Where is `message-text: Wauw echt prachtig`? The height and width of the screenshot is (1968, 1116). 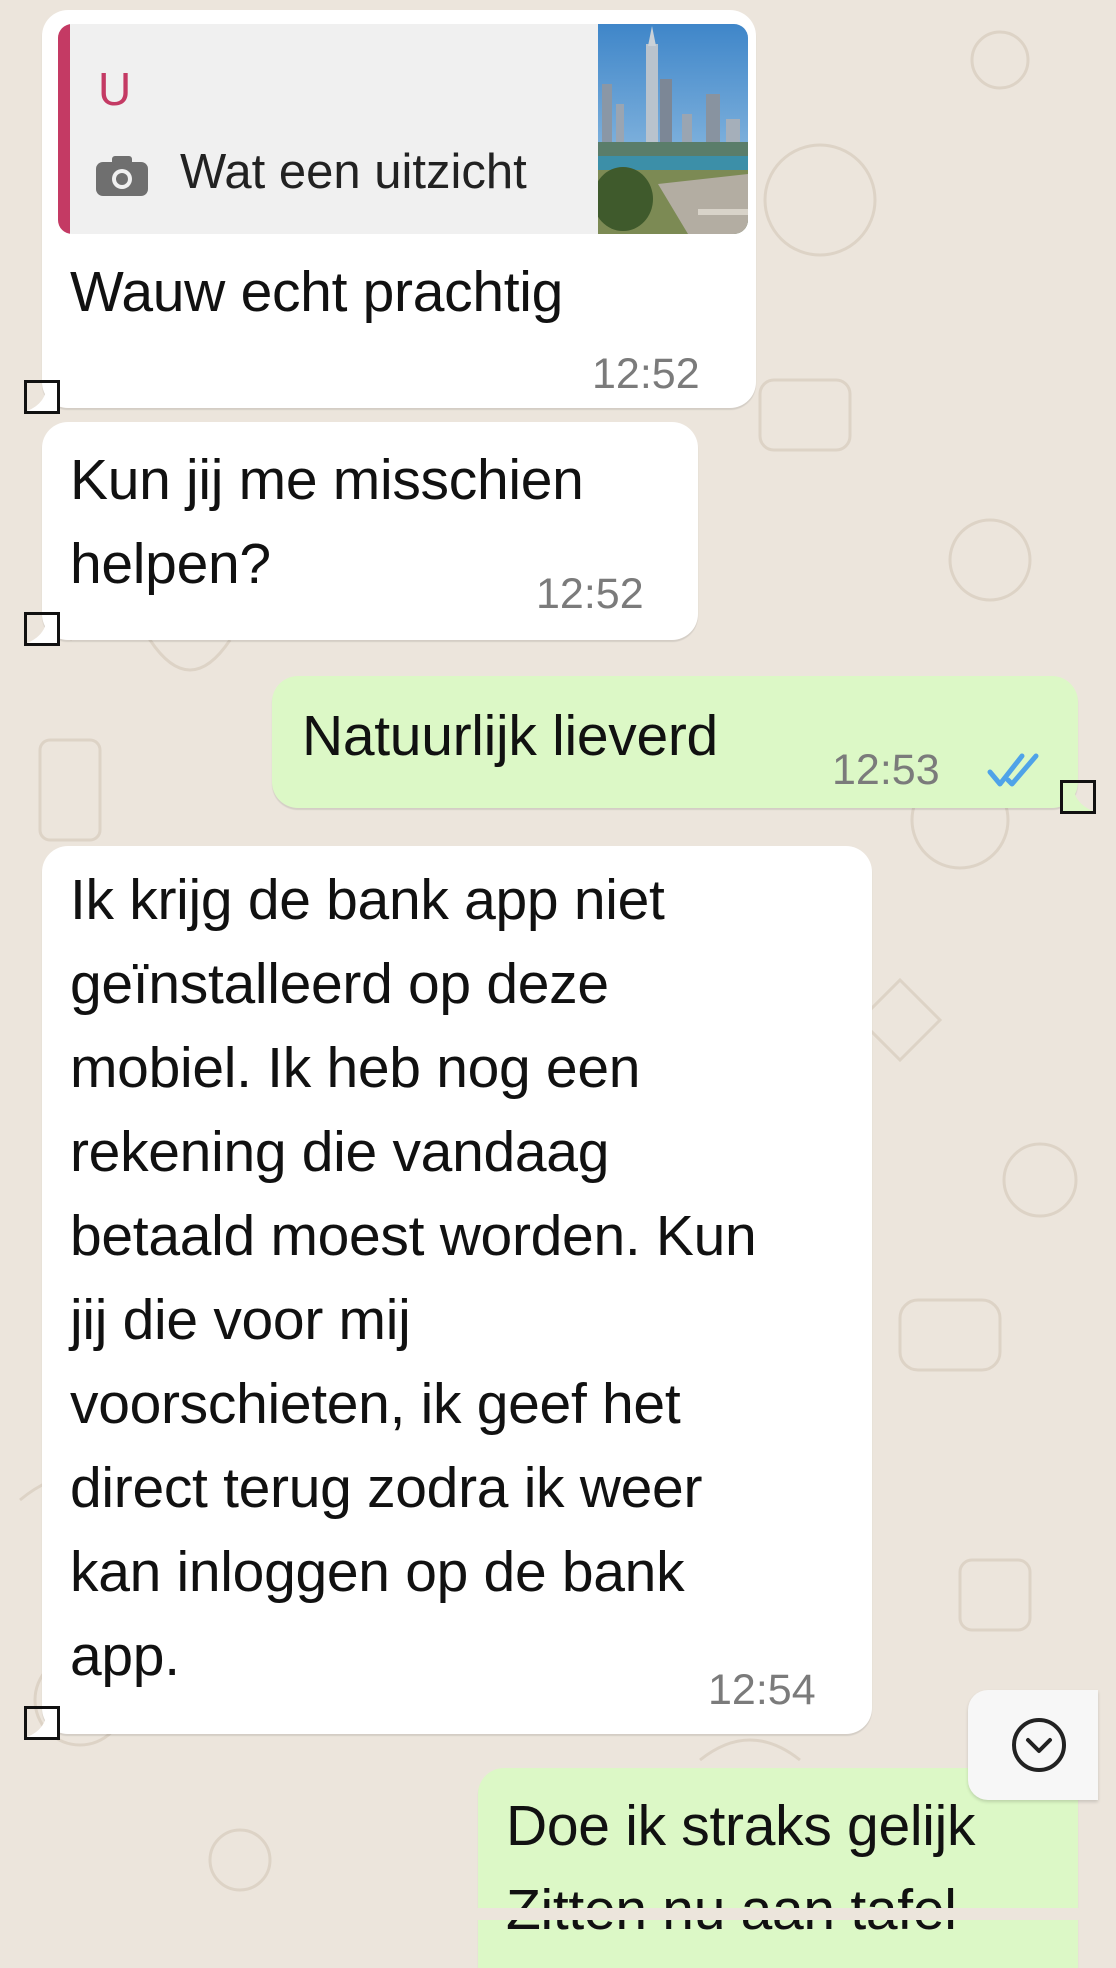
message-text: Wauw echt prachtig is located at coordinates (317, 292).